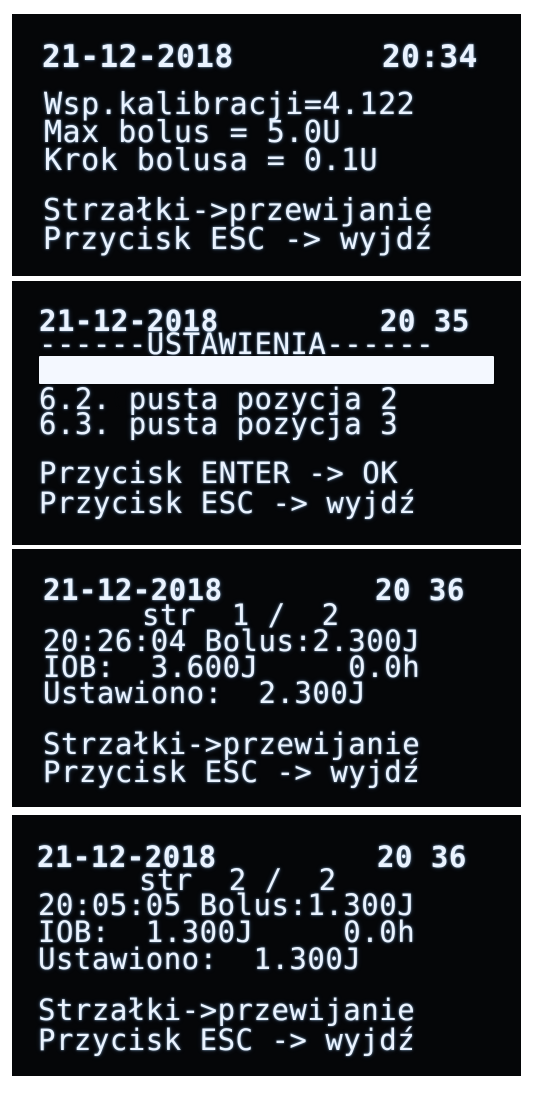 The height and width of the screenshot is (1093, 537). I want to click on menu-item-empty-3: 6.3. pusta pozycja 3, so click(218, 424).